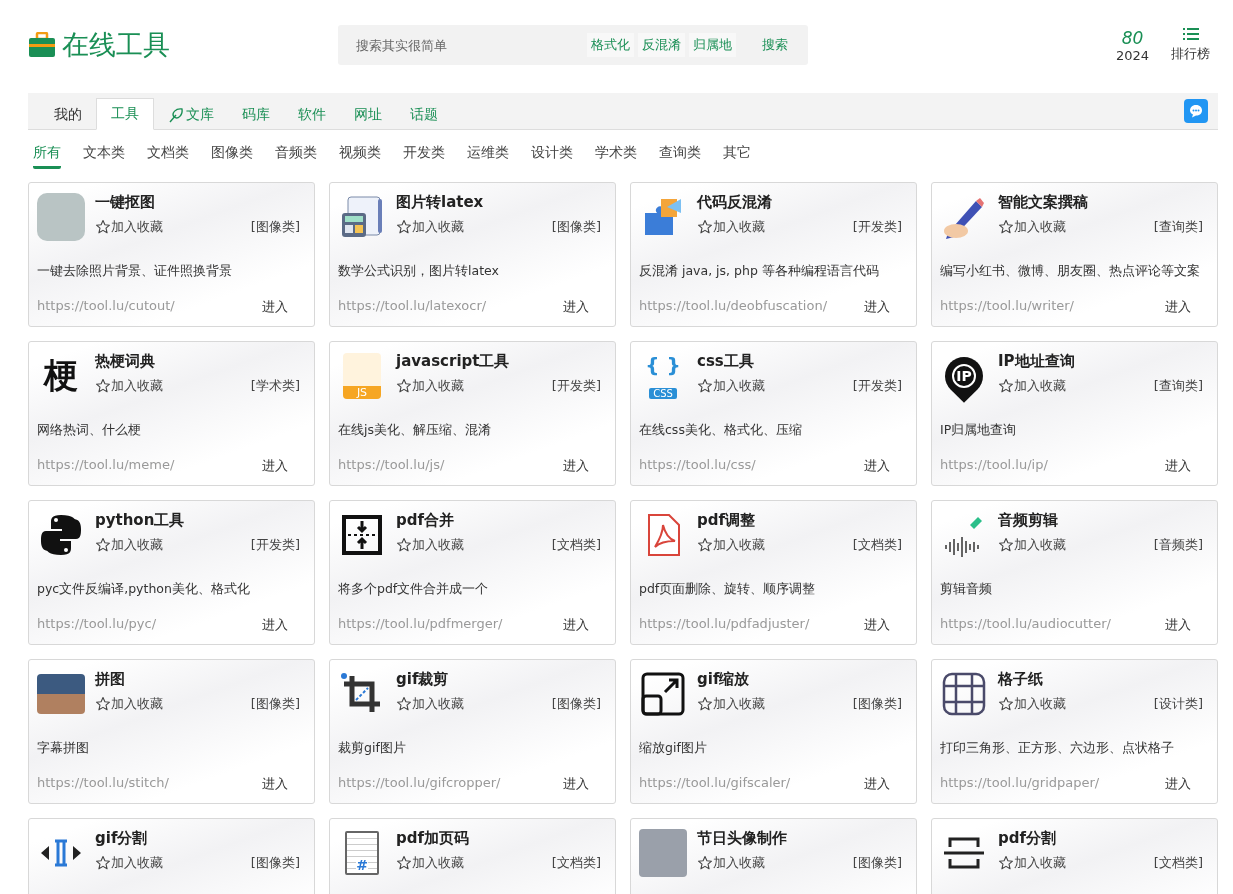 The image size is (1233, 894). What do you see at coordinates (498, 838) in the screenshot?
I see `tool-title: pdf加页码` at bounding box center [498, 838].